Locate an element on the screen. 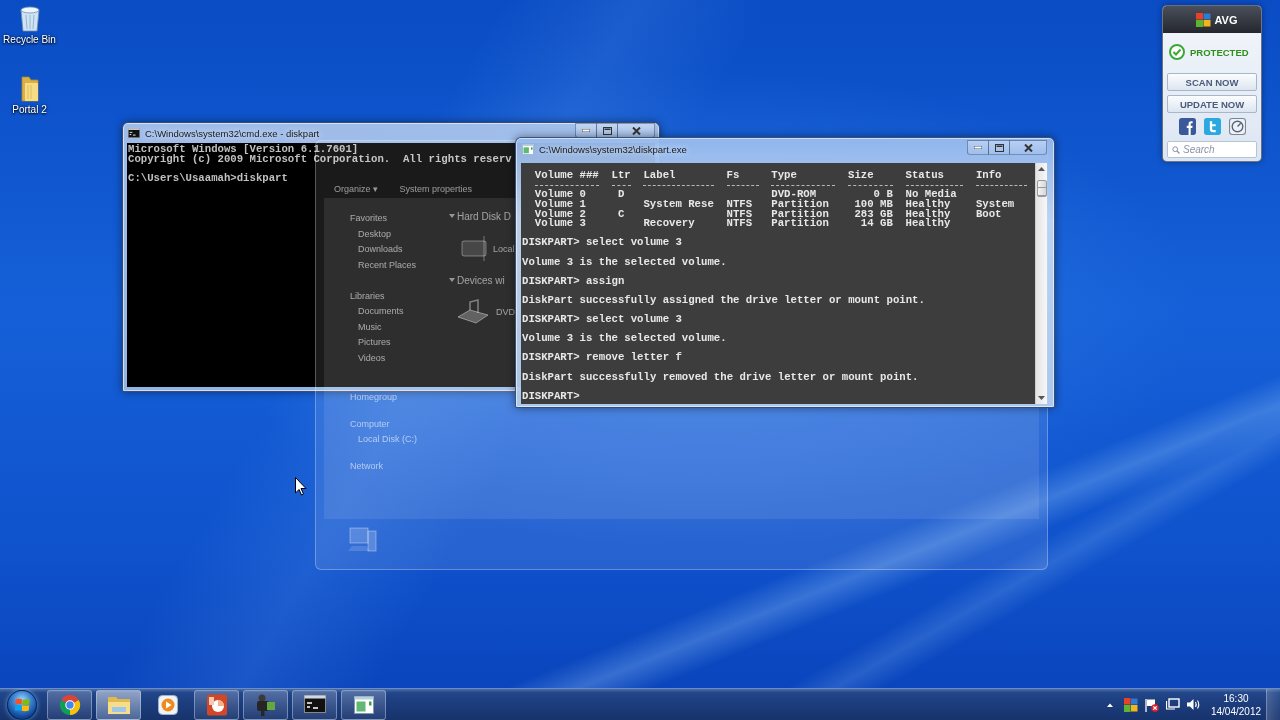 The image size is (1280, 720). sidebar-item: Desktop is located at coordinates (375, 234).